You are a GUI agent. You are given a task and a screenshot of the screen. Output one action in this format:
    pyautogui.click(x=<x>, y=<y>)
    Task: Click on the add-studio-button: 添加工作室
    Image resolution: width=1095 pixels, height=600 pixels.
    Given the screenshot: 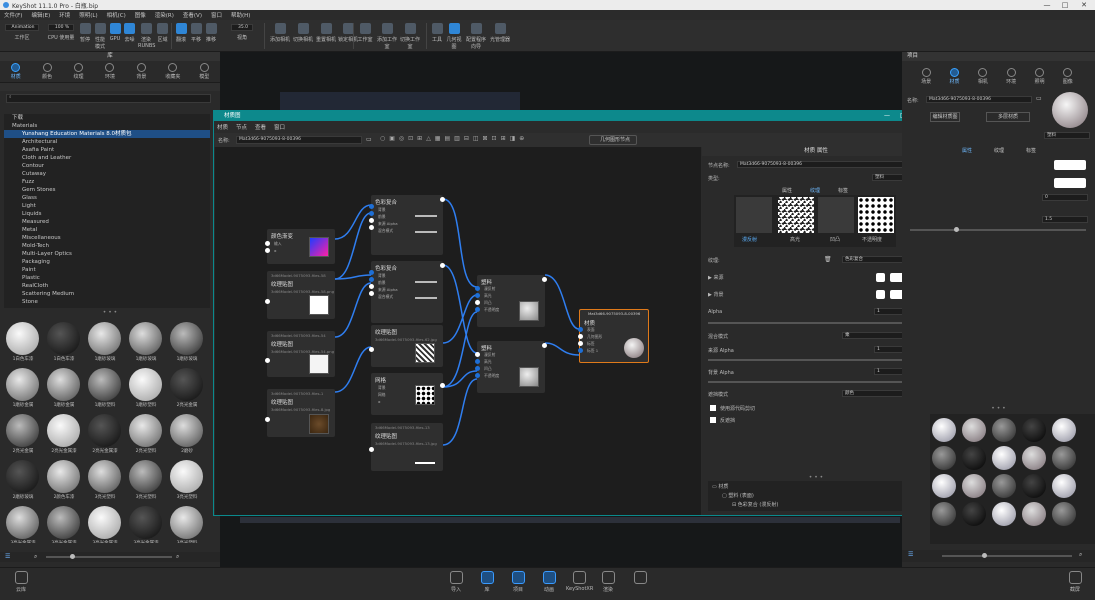 What is the action you would take?
    pyautogui.click(x=387, y=36)
    